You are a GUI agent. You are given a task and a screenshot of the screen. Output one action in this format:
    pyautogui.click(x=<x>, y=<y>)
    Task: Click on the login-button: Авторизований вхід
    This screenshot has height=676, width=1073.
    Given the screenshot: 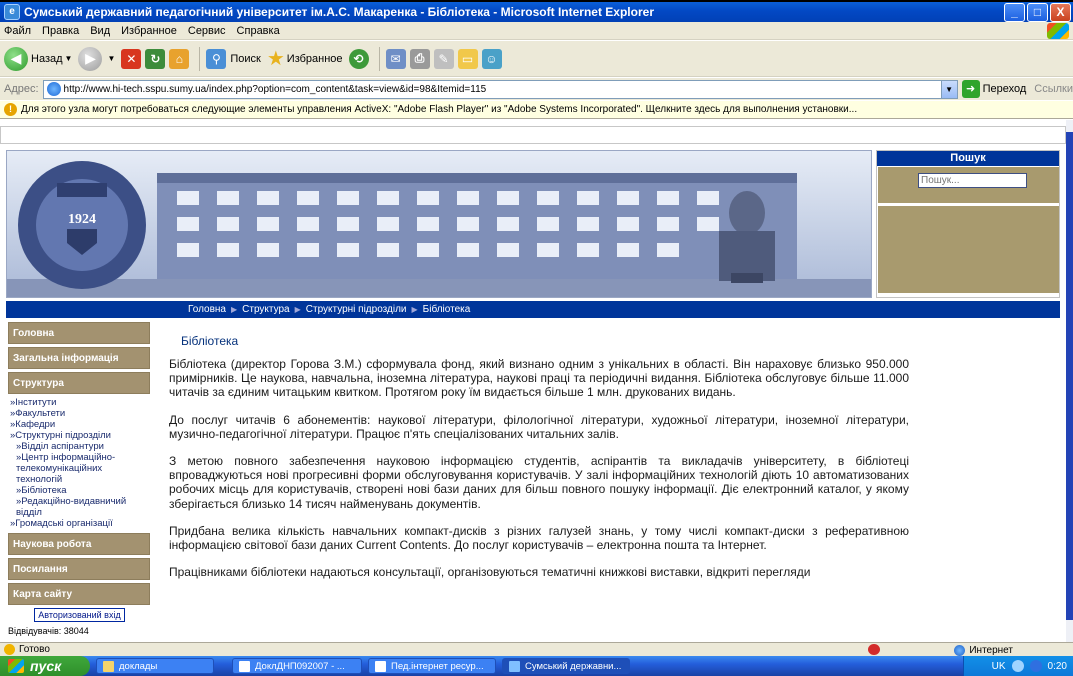 What is the action you would take?
    pyautogui.click(x=79, y=615)
    